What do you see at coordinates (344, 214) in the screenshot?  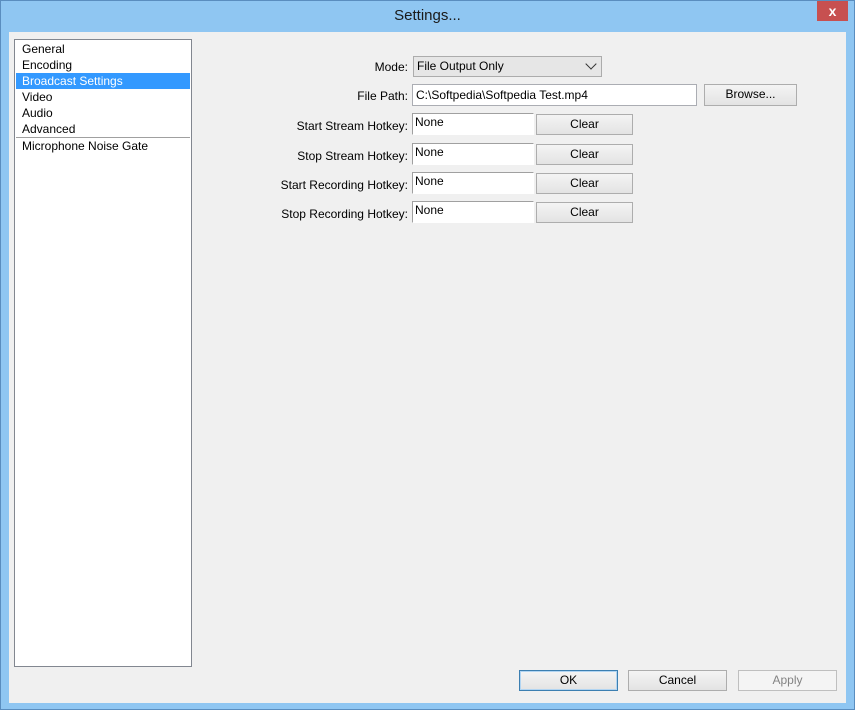 I see `stop-recording-hotkey-label: Stop Recording Hotkey:` at bounding box center [344, 214].